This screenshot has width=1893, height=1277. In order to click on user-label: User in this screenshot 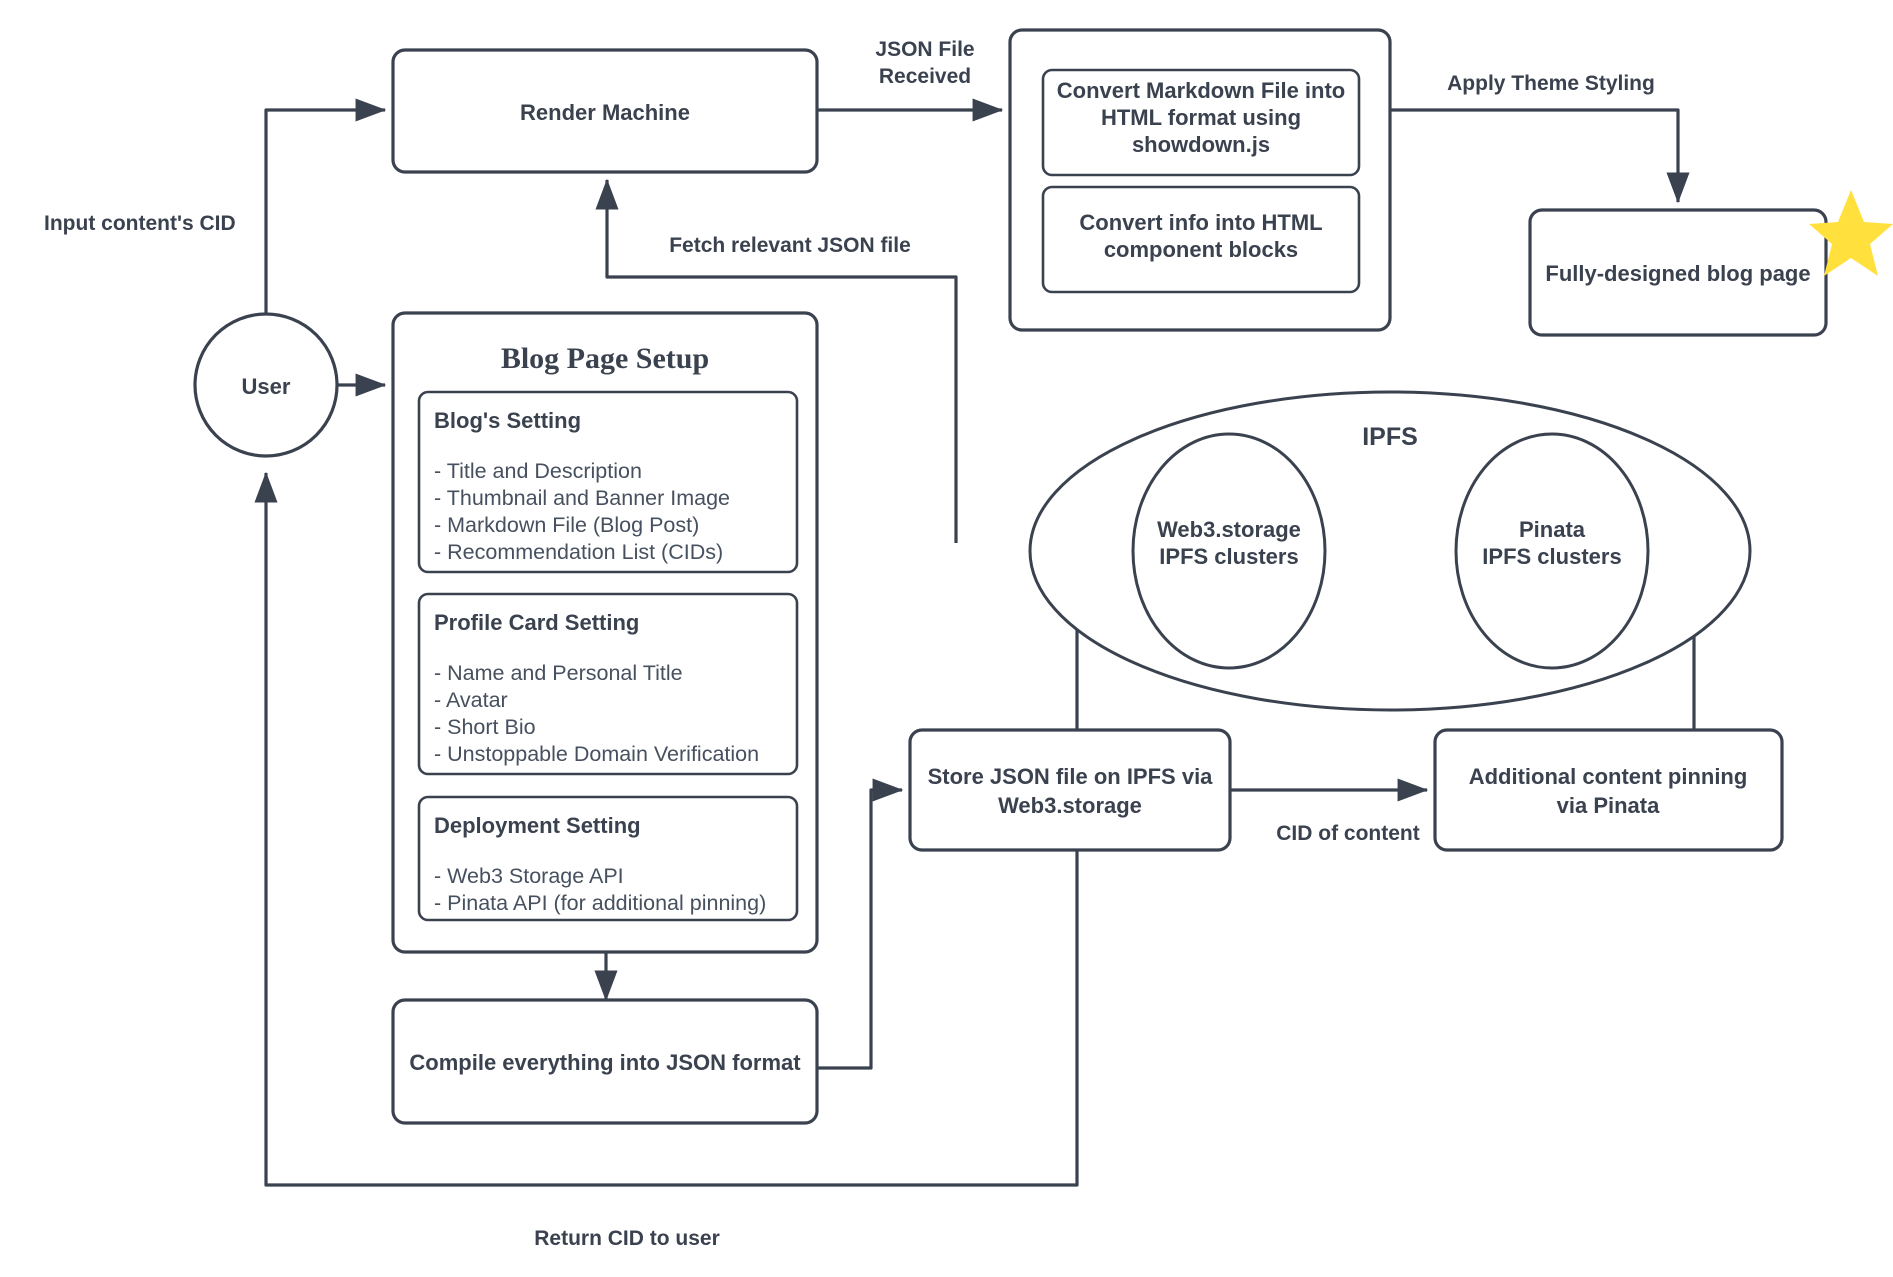, I will do `click(266, 386)`.